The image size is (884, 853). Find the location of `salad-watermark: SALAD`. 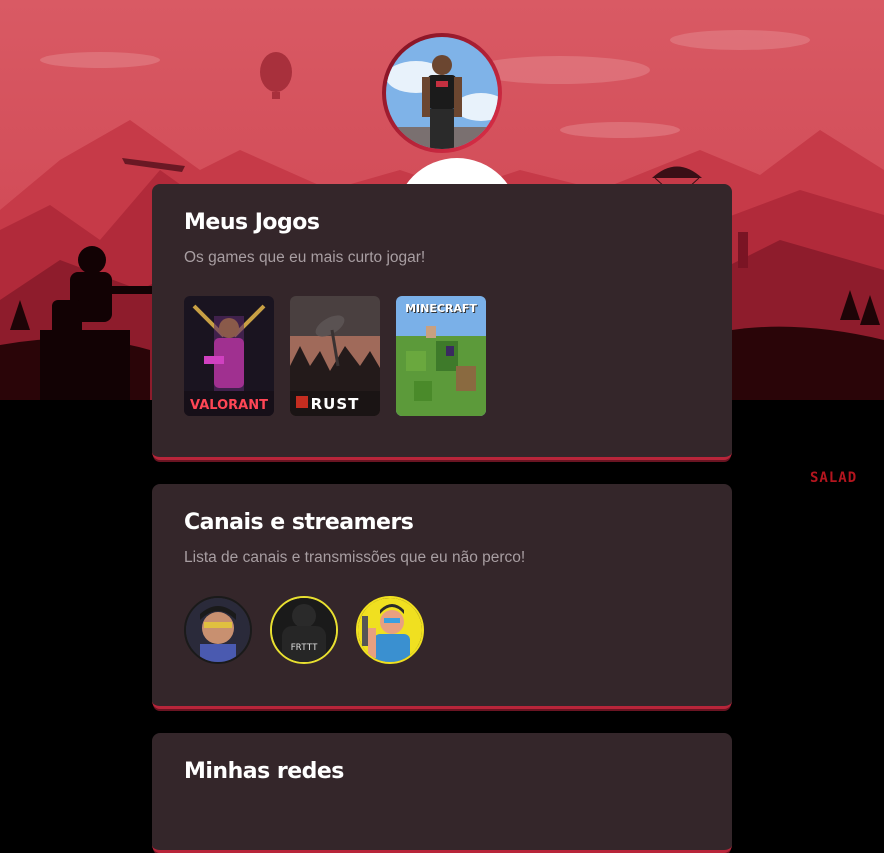

salad-watermark: SALAD is located at coordinates (834, 478).